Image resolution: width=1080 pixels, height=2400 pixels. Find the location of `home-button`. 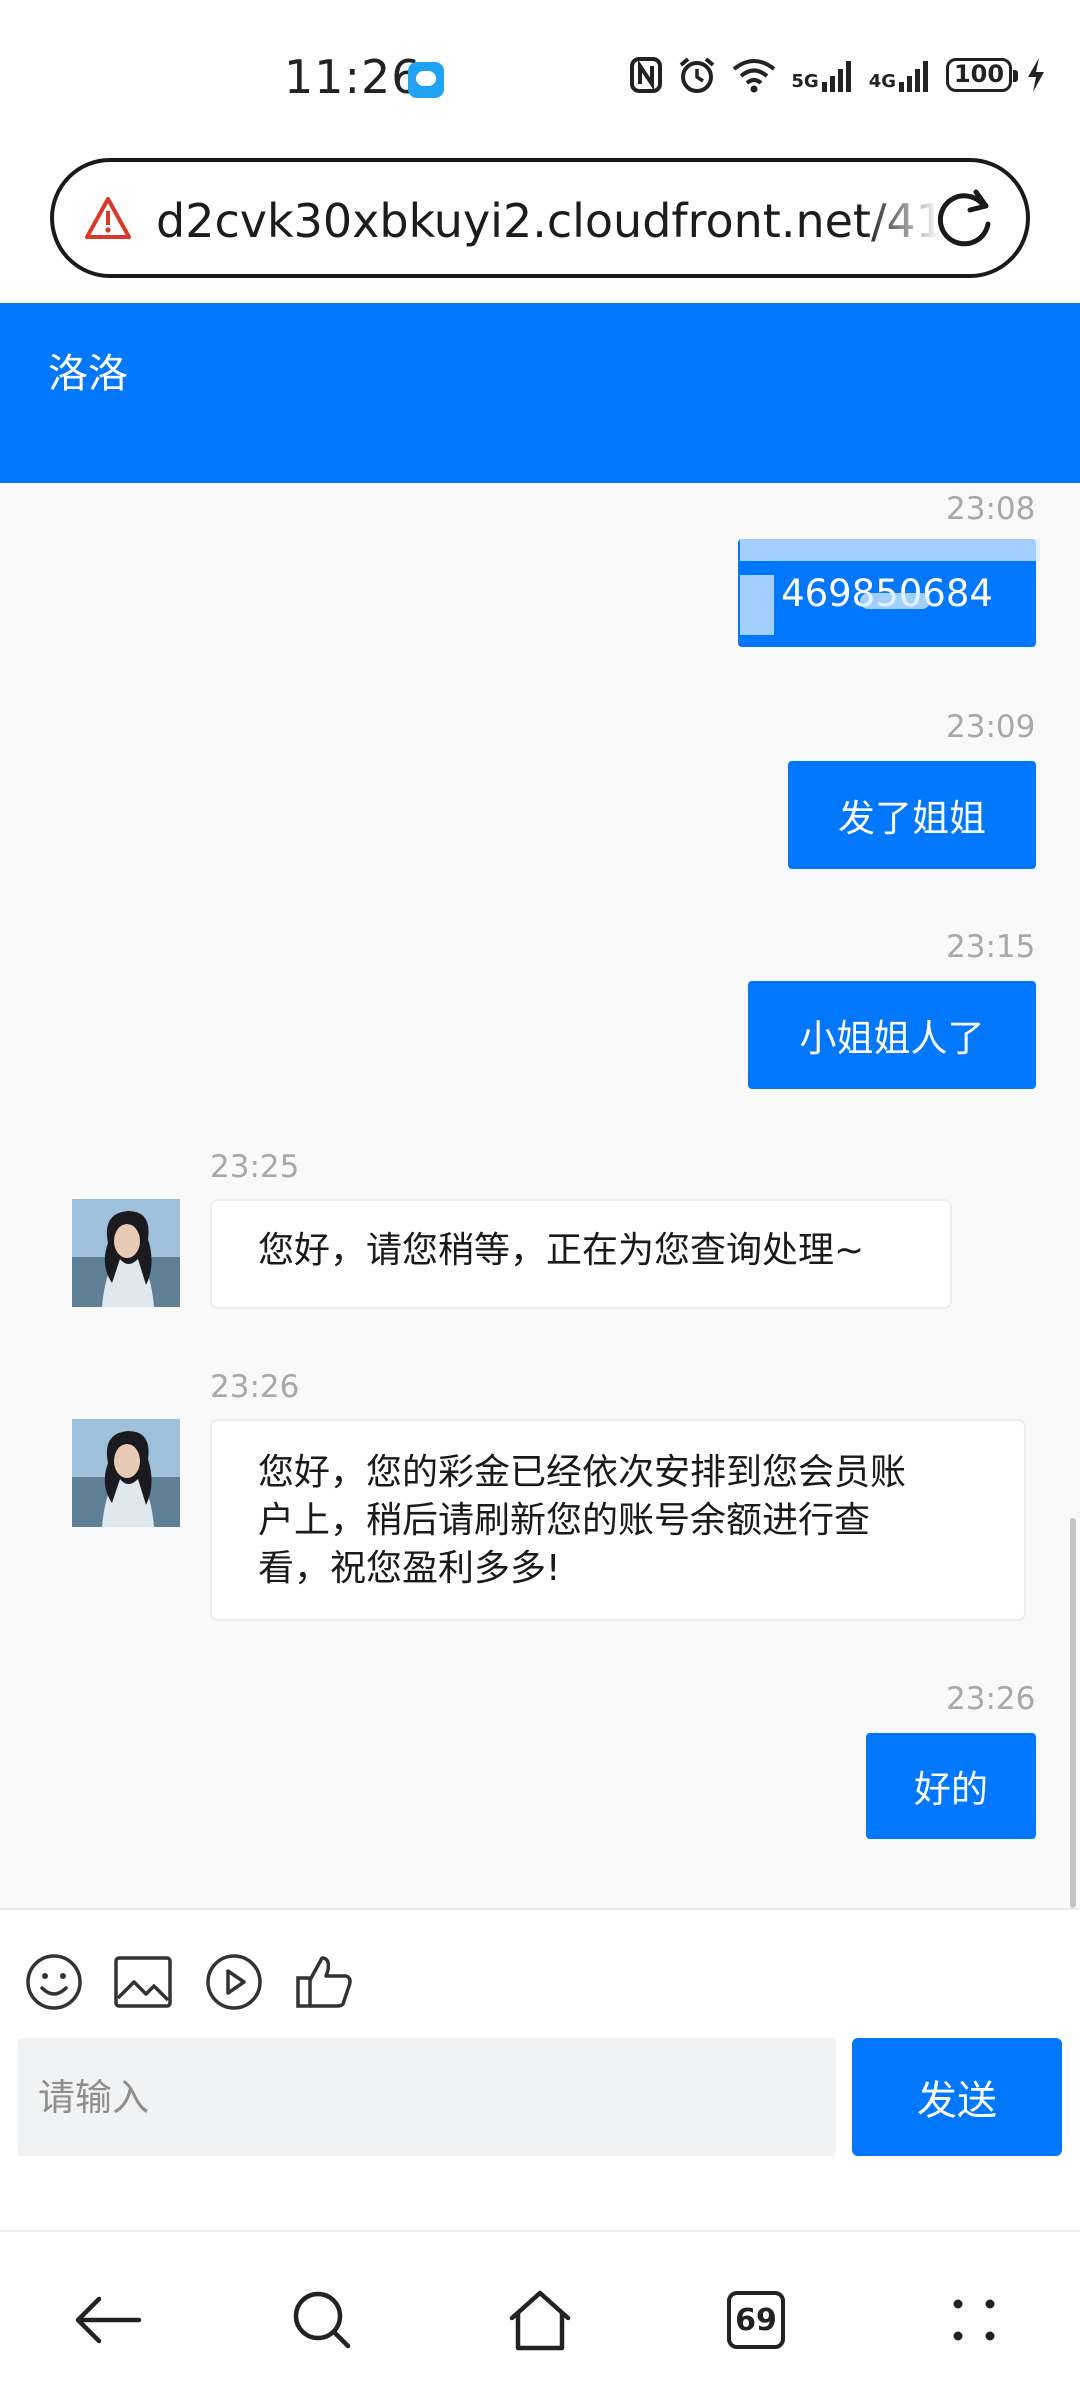

home-button is located at coordinates (540, 2320).